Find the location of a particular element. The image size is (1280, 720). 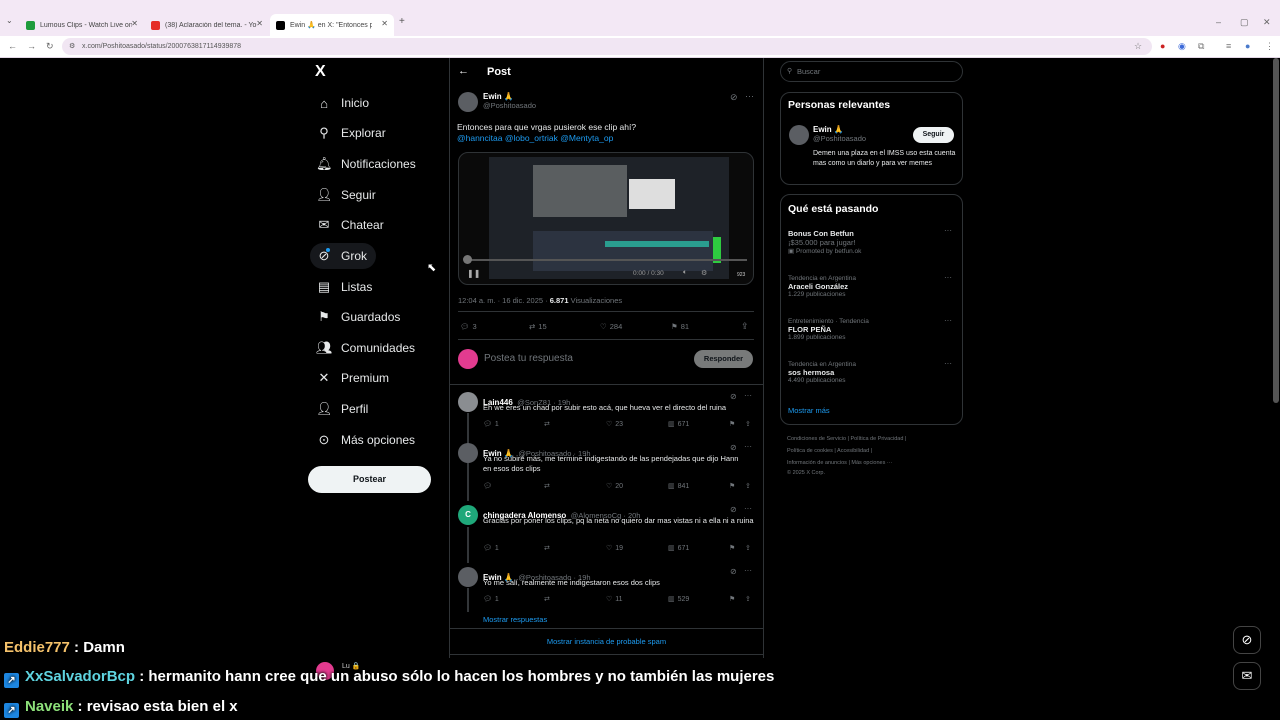

show-more-link: Mostrar más is located at coordinates (809, 410).